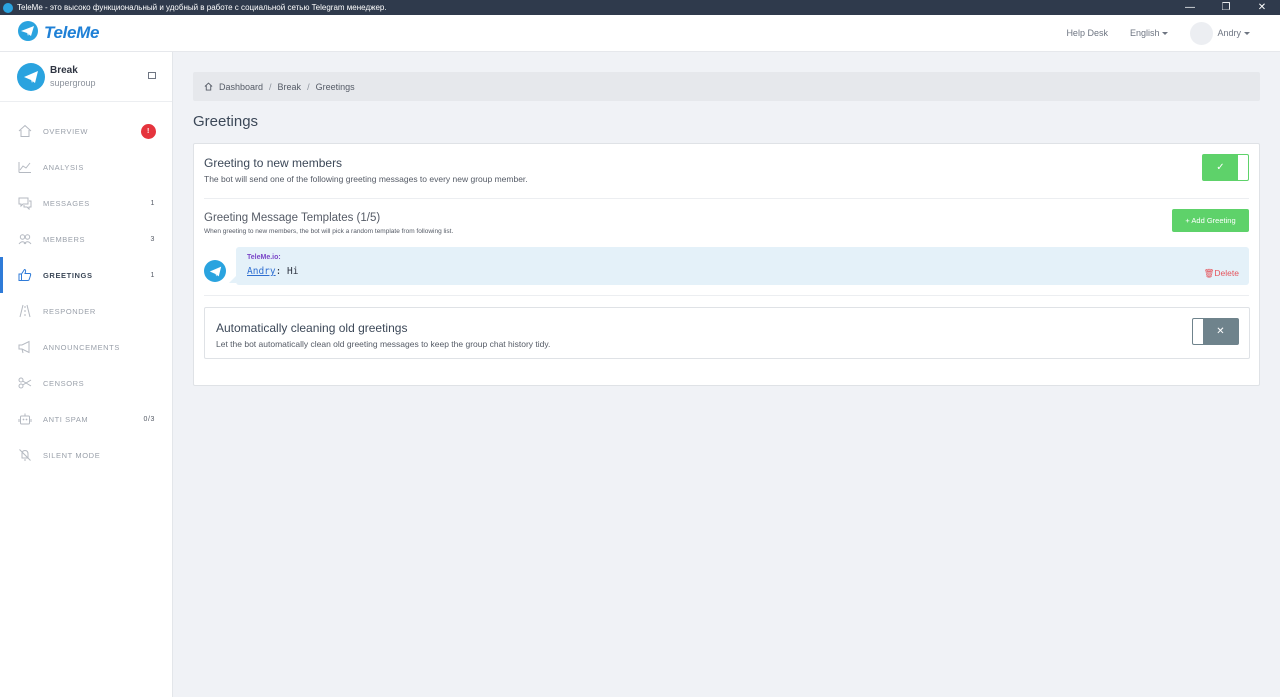 Image resolution: width=1280 pixels, height=697 pixels. What do you see at coordinates (152, 75) in the screenshot?
I see `switch-group-icon` at bounding box center [152, 75].